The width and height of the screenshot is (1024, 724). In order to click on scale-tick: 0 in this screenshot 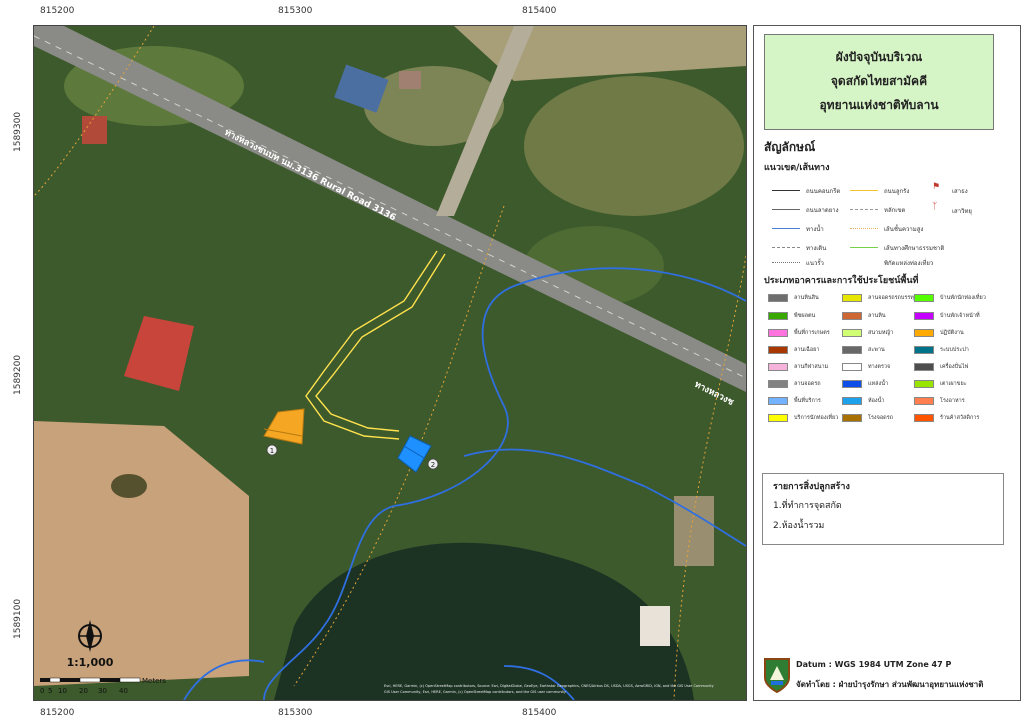, I will do `click(42, 691)`.